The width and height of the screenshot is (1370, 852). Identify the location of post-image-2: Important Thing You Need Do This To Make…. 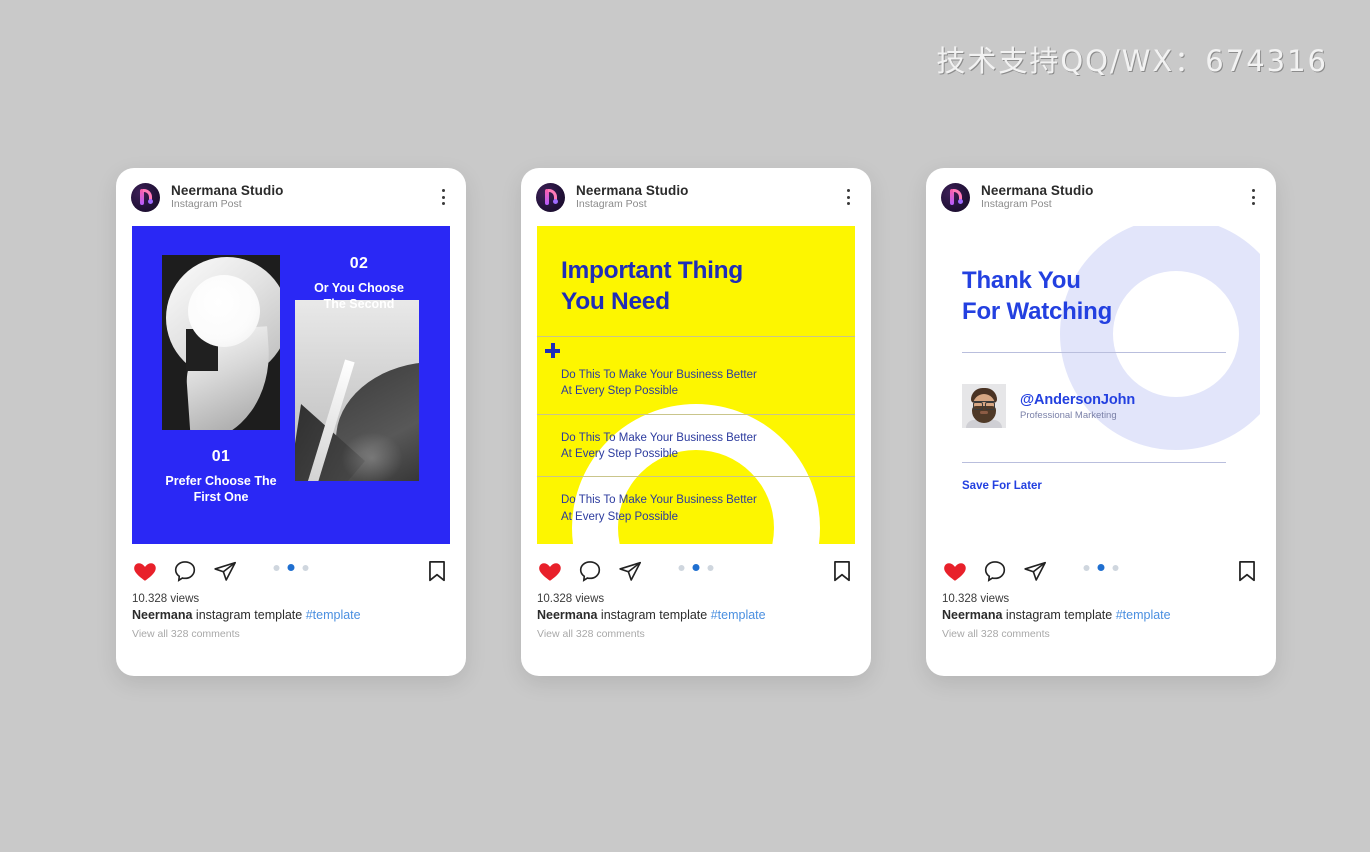
(696, 385).